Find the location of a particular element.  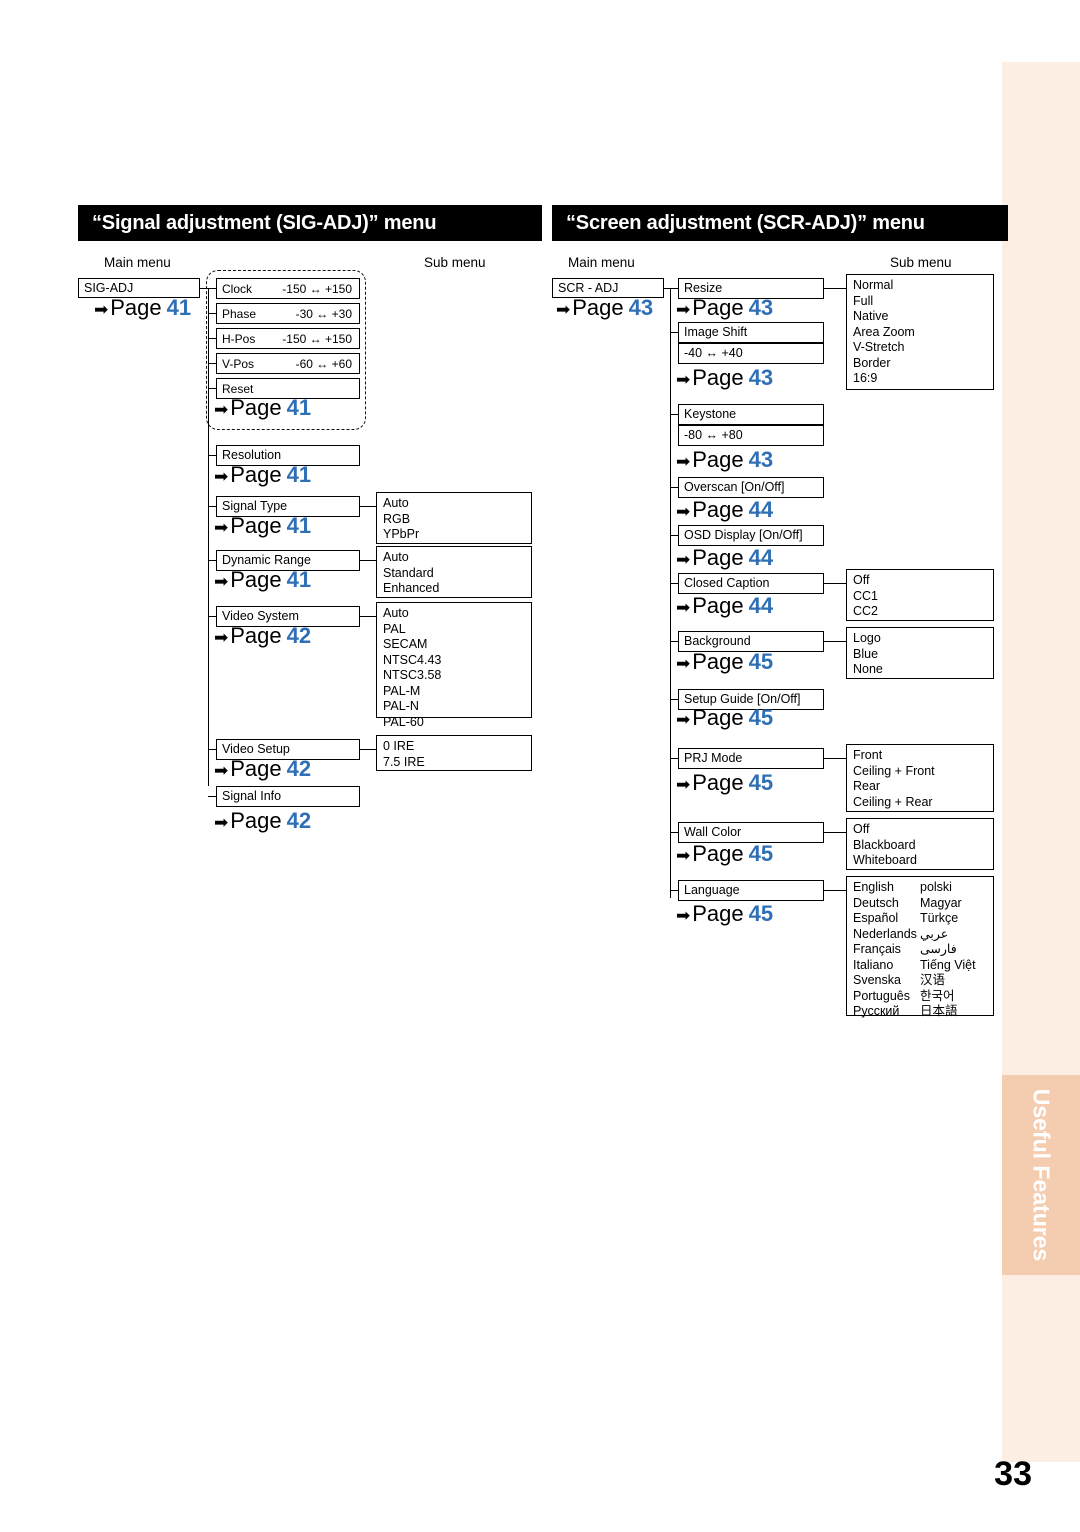

right-item-closed-caption: Closed Caption is located at coordinates (751, 583).